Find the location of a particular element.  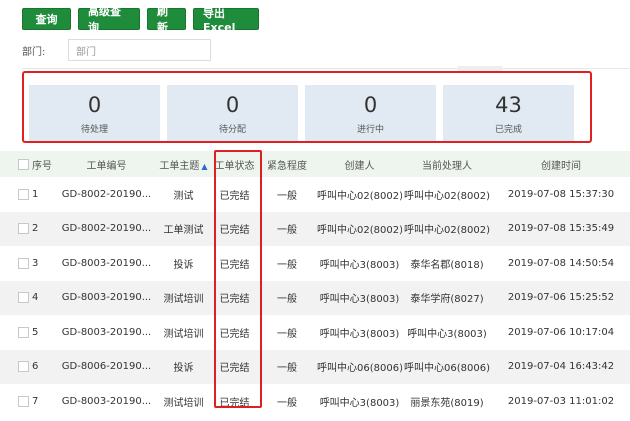

row-index-value: 7 is located at coordinates (35, 401).